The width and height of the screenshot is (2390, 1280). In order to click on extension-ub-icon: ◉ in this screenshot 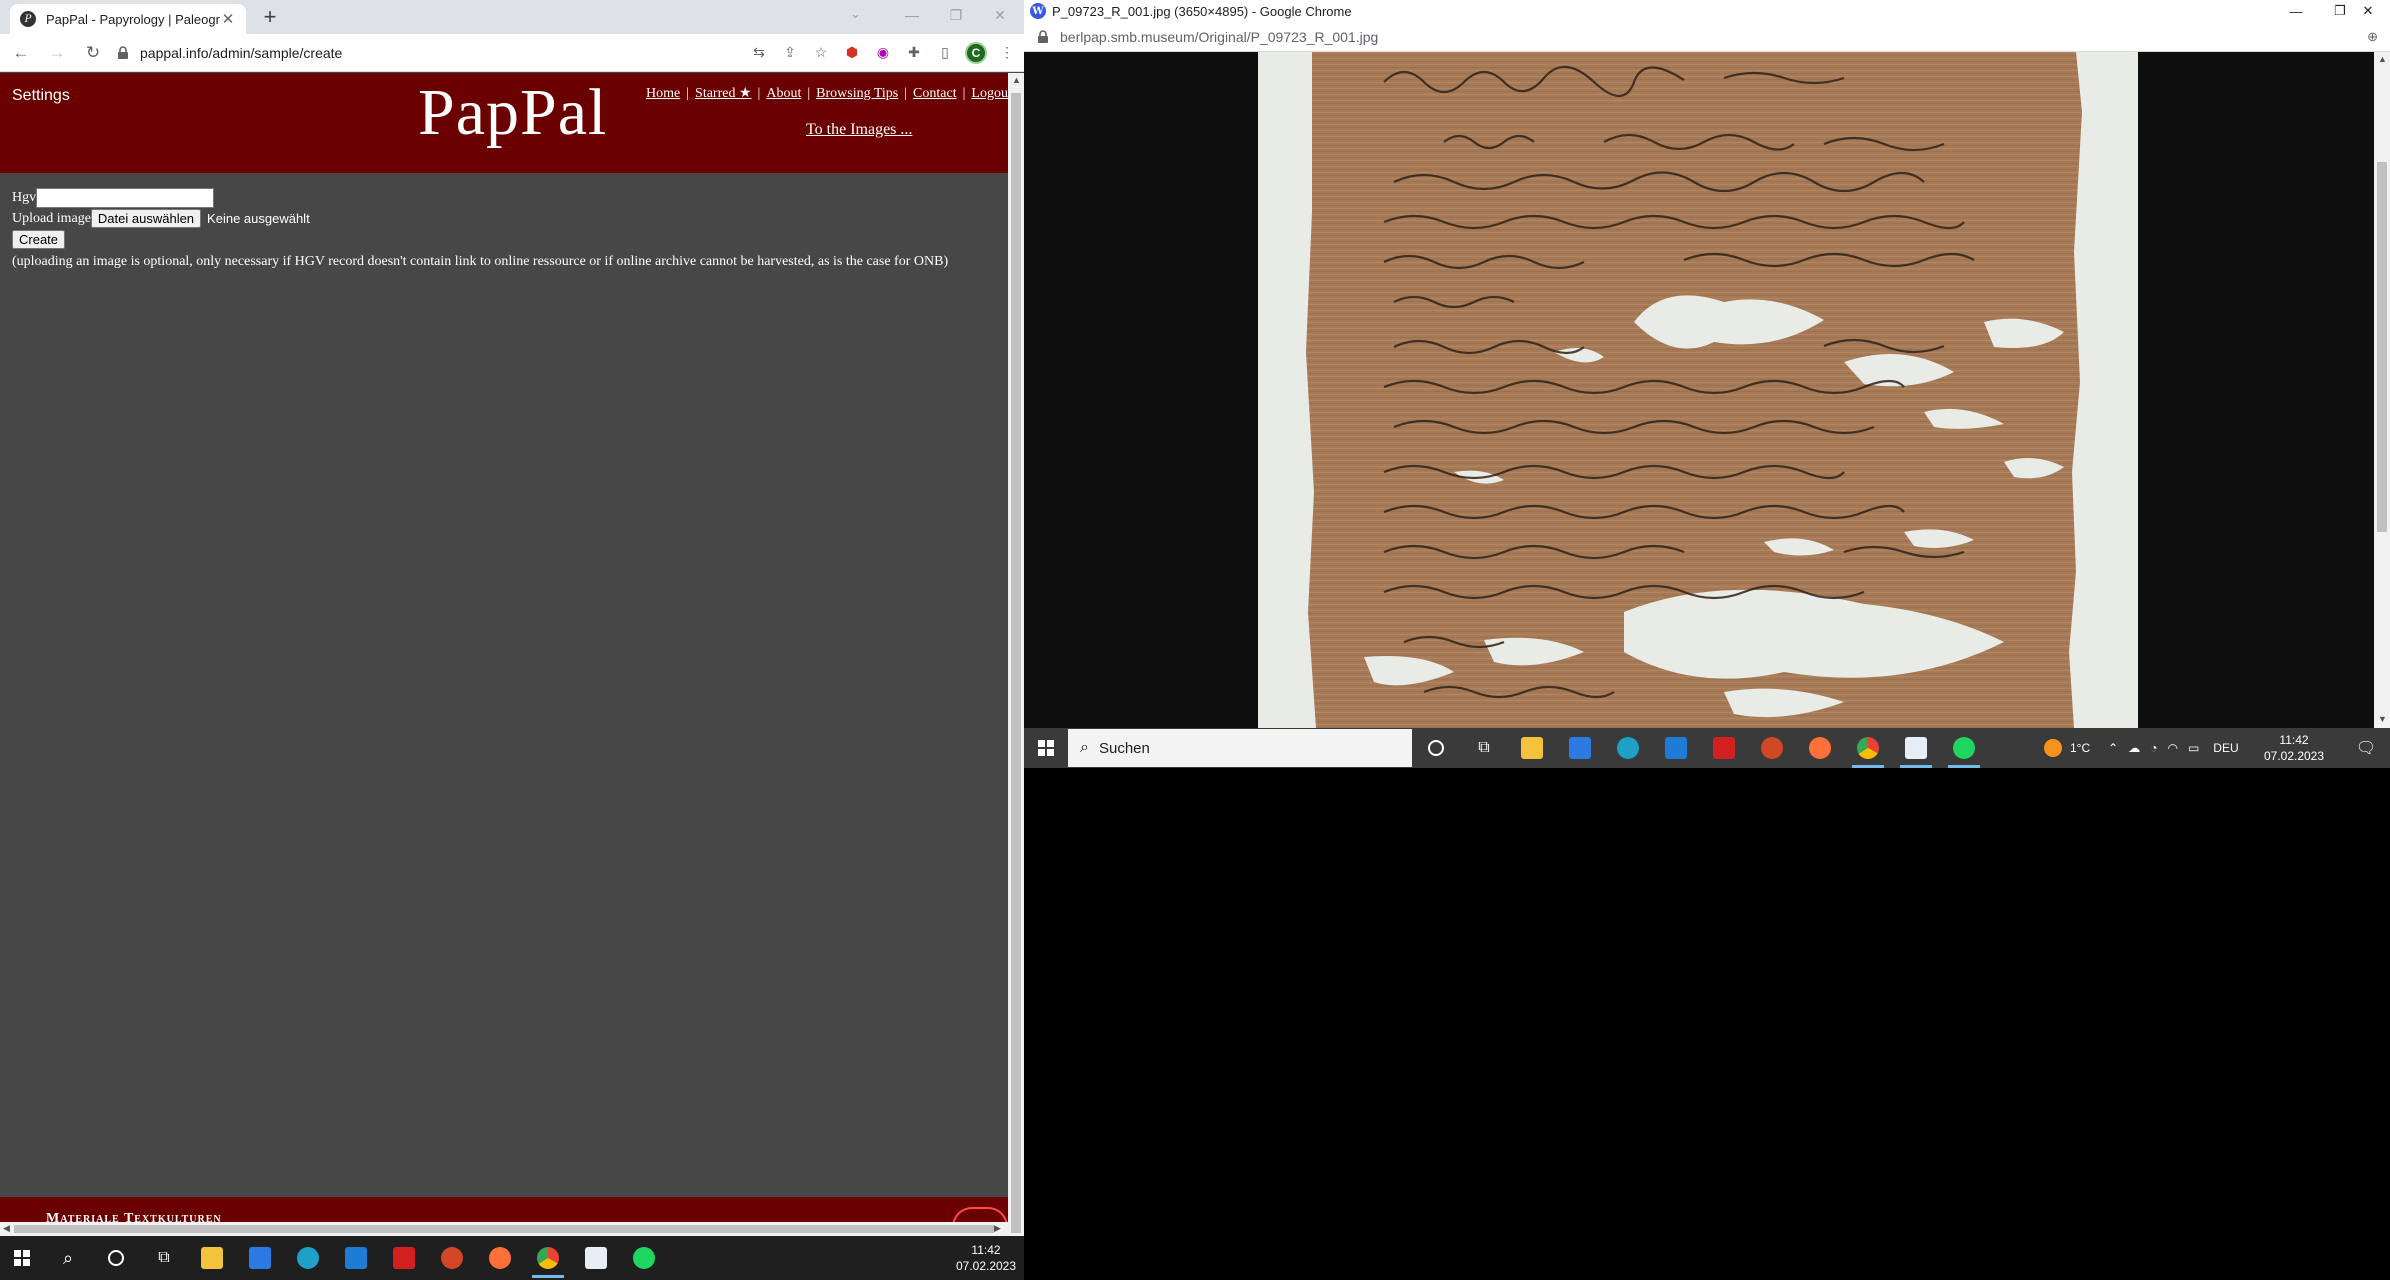, I will do `click(883, 53)`.